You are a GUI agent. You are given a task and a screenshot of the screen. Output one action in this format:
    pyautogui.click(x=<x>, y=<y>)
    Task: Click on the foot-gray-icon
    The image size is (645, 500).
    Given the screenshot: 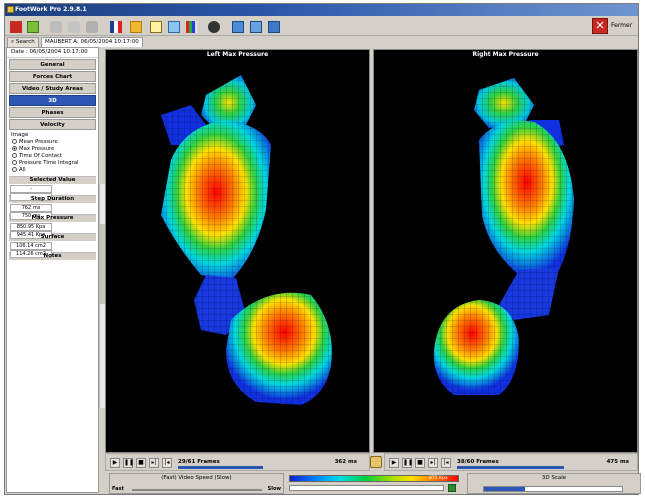 What is the action you would take?
    pyautogui.click(x=92, y=27)
    